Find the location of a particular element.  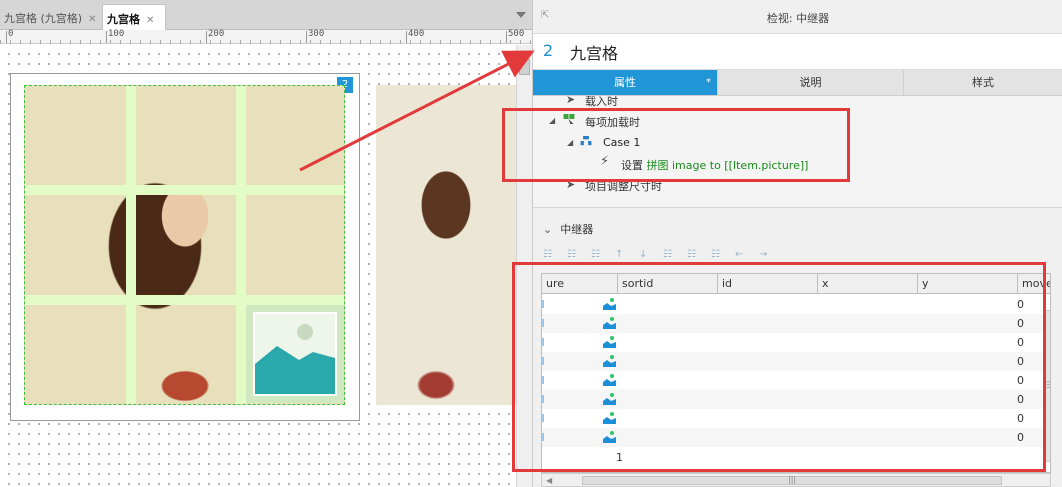

scrollbar-thumb is located at coordinates (524, 67).